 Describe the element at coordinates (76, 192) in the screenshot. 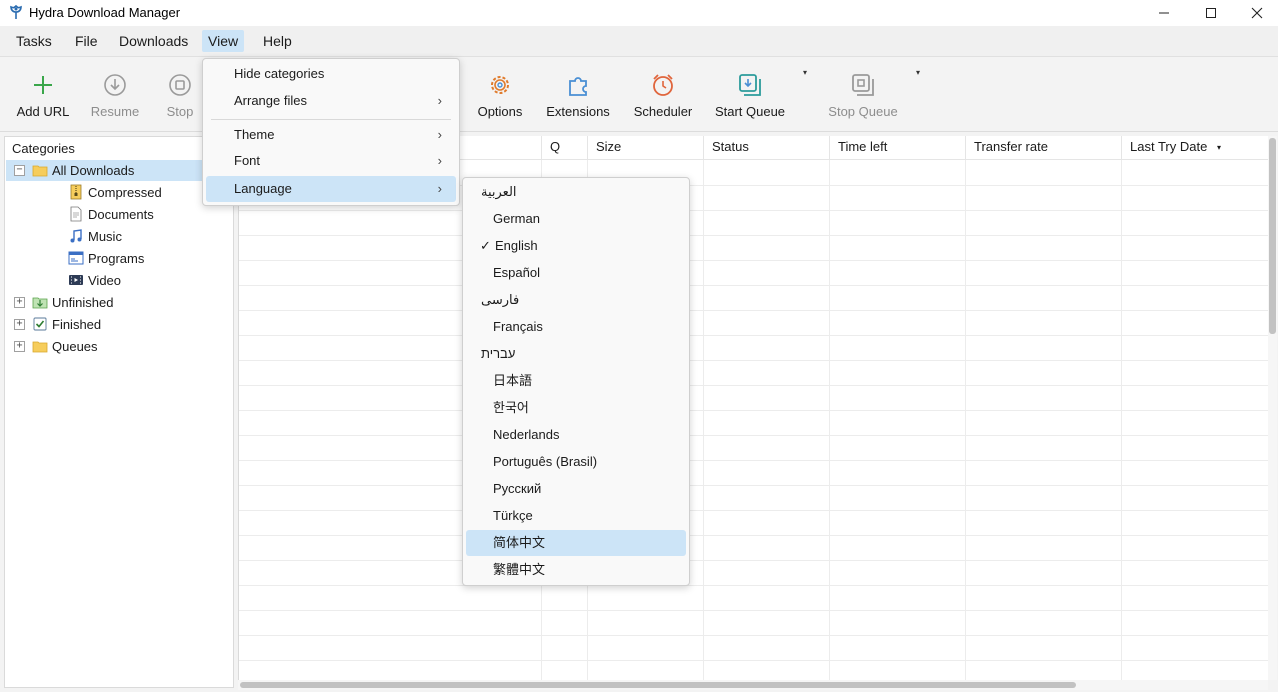

I see `zip-file-icon` at that location.